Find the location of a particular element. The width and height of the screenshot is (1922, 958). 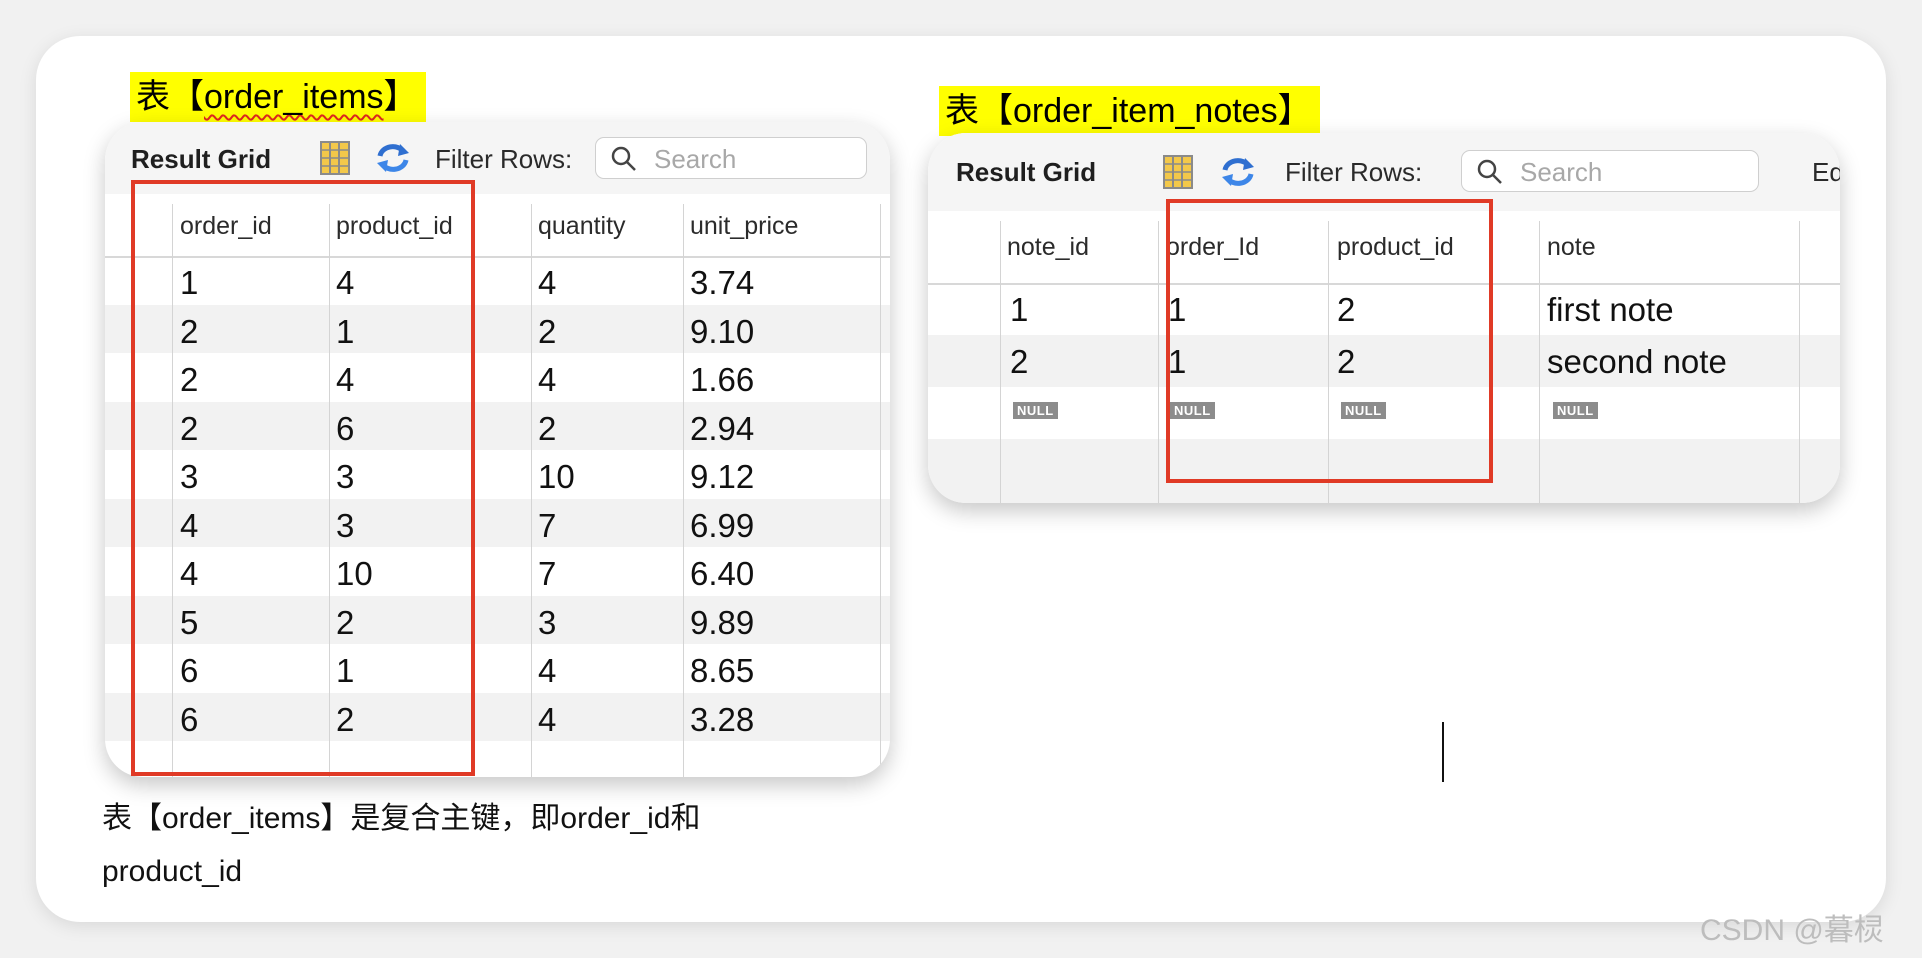

table-cell: 9.10 is located at coordinates (722, 332).